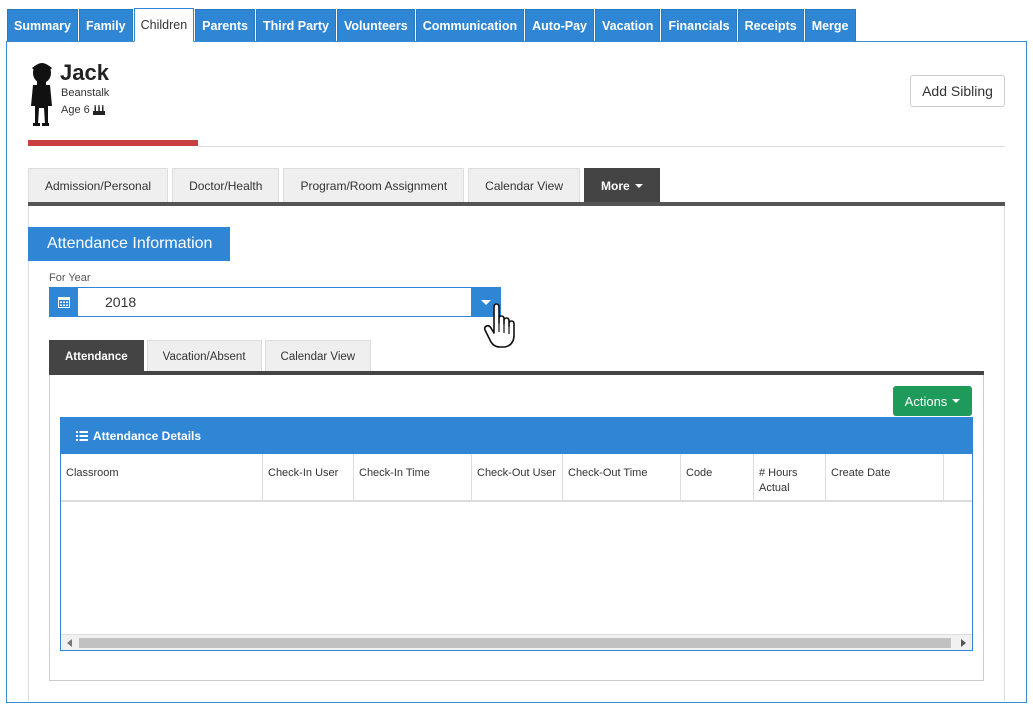 Image resolution: width=1033 pixels, height=714 pixels. I want to click on attendance-tabs: Attendance Vacation/Absent Calendar View, so click(210, 356).